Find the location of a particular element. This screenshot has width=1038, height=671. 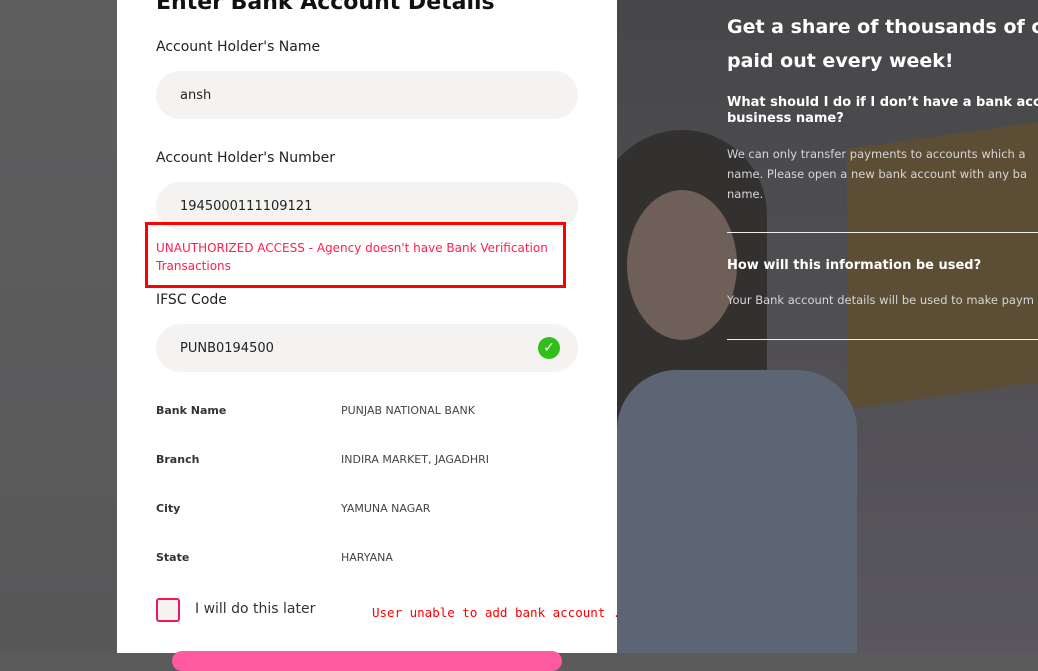

number-label: Account Holder's Number is located at coordinates (246, 158).